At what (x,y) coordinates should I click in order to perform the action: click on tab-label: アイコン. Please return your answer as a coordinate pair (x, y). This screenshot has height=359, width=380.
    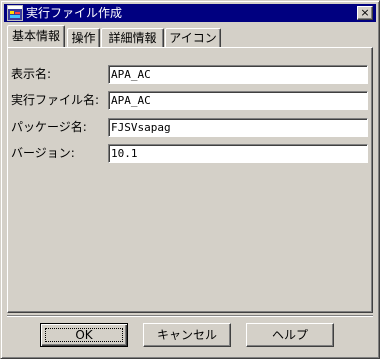
    Looking at the image, I should click on (193, 38).